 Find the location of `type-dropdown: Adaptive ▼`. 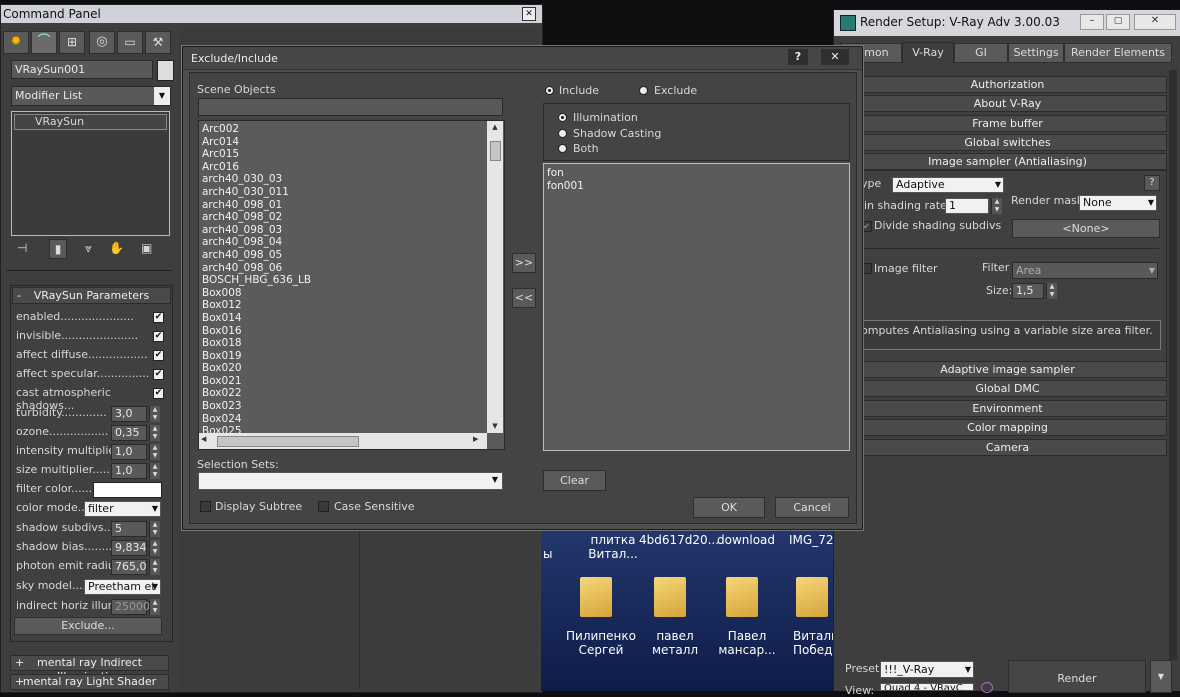

type-dropdown: Adaptive ▼ is located at coordinates (948, 185).